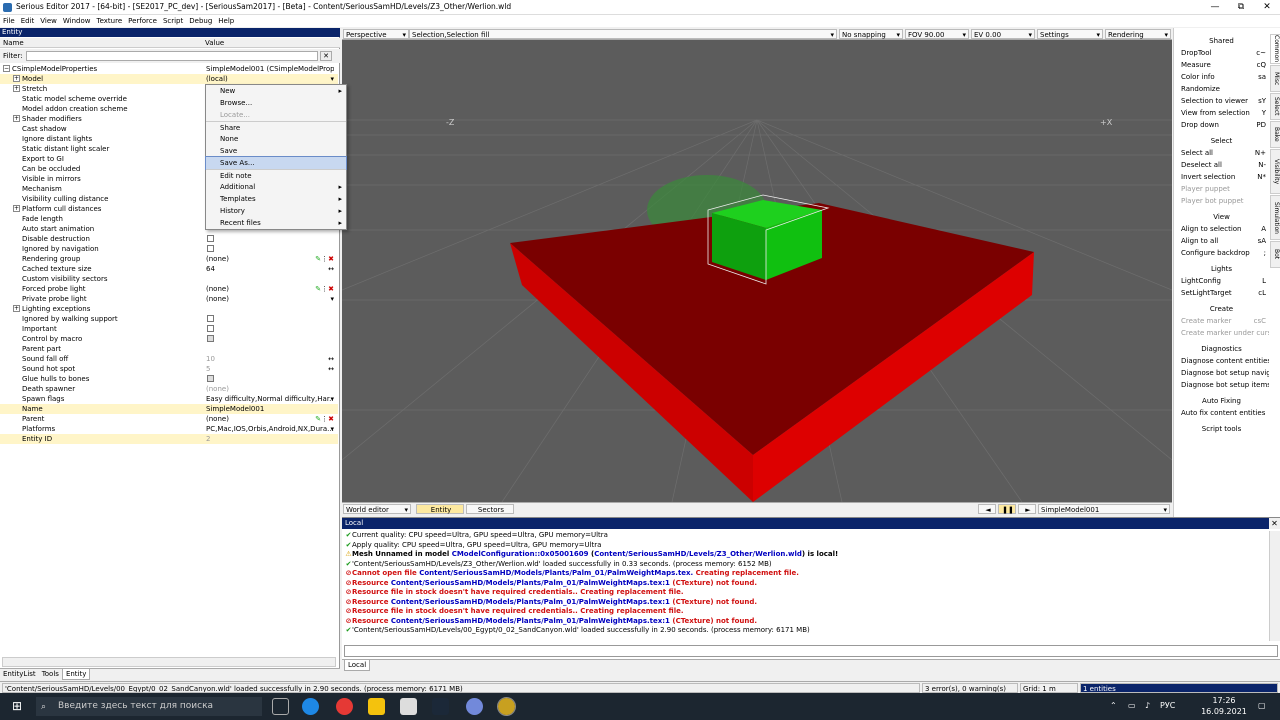 This screenshot has width=1280, height=720. I want to click on property-row: Name SimpleModel001, so click(169, 409).